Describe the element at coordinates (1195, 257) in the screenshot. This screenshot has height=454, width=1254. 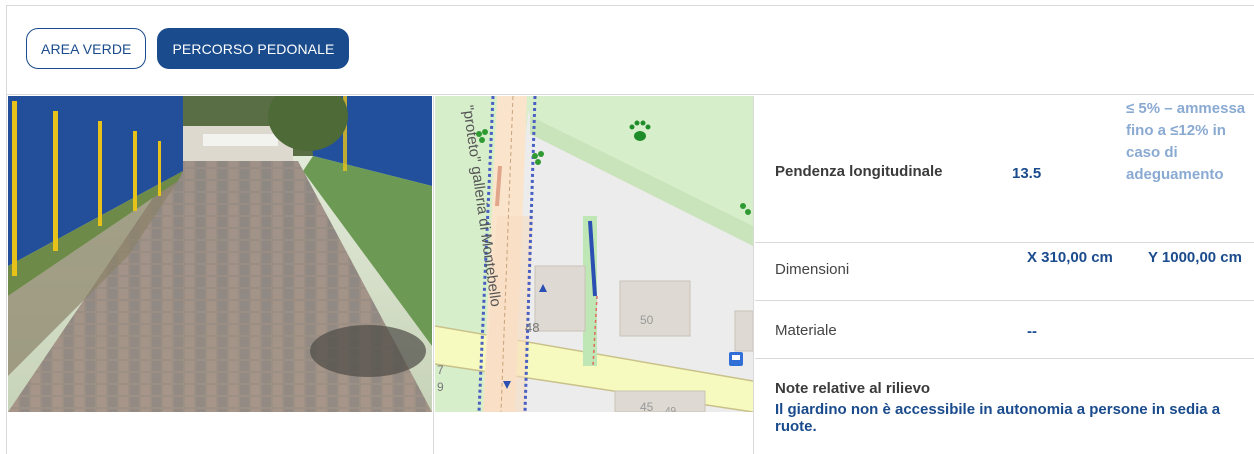
I see `row-value: Y 1000,00 cm` at that location.